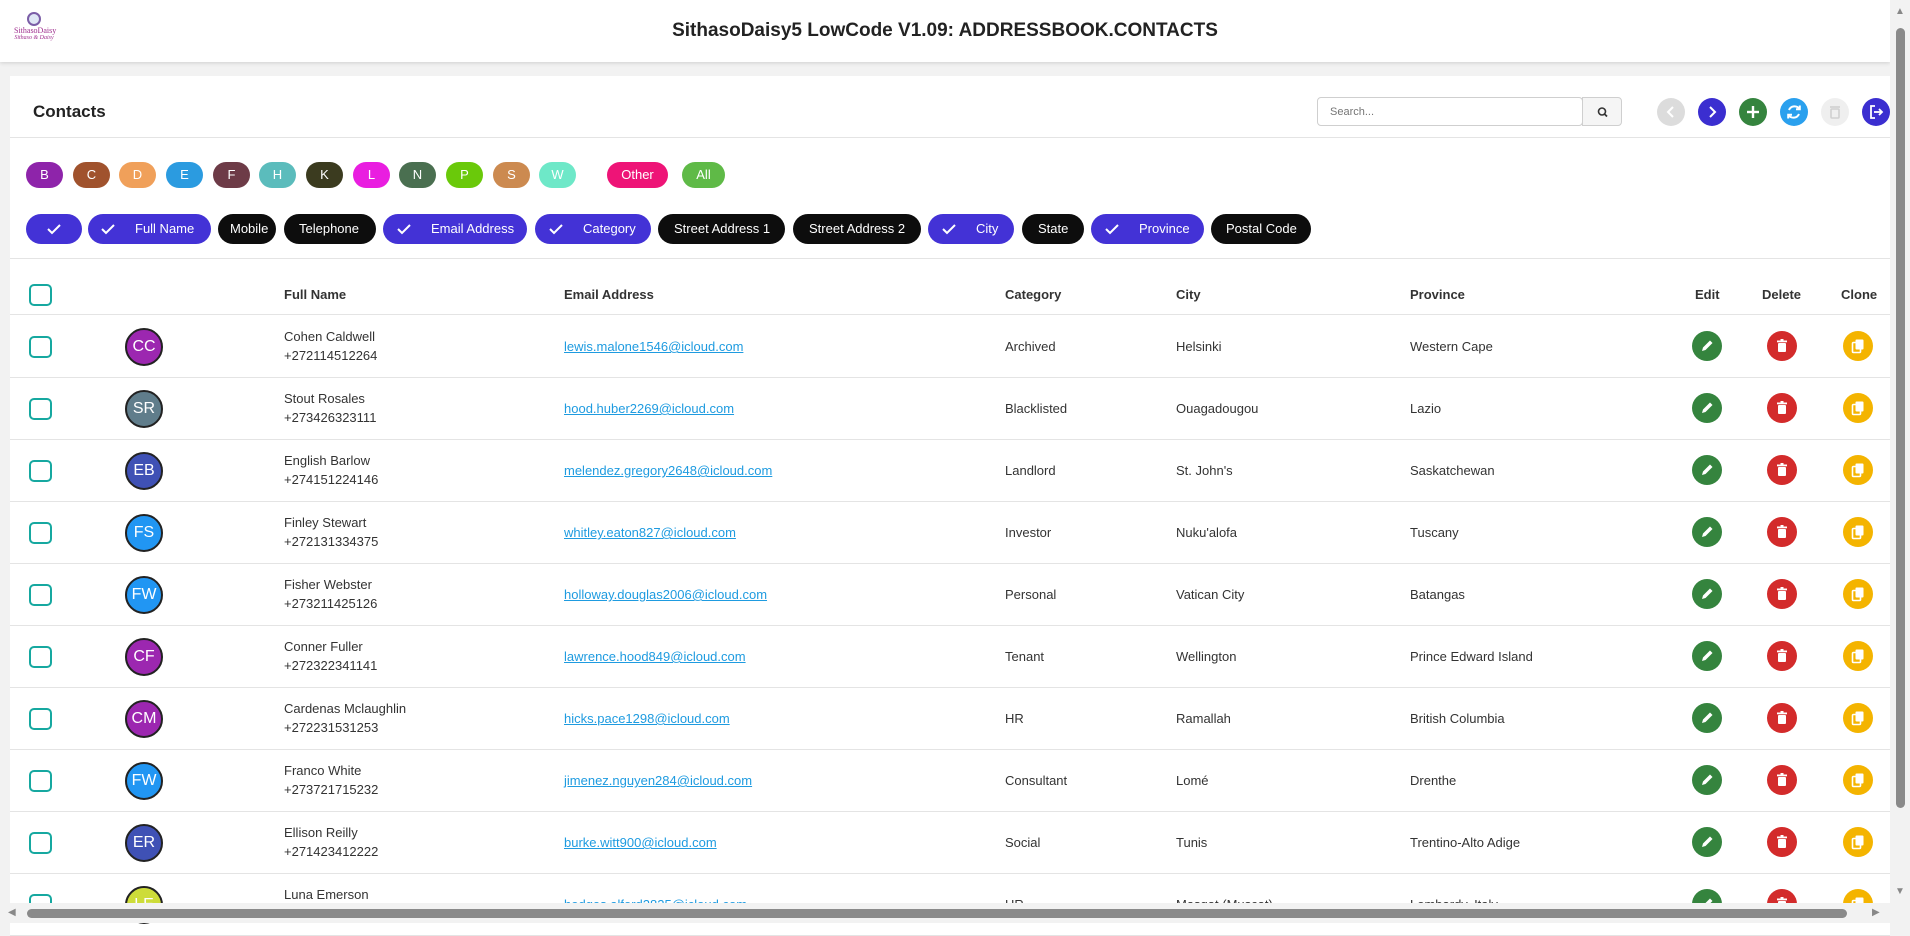 The image size is (1910, 936). What do you see at coordinates (91, 175) in the screenshot?
I see `letter-filter-c: C` at bounding box center [91, 175].